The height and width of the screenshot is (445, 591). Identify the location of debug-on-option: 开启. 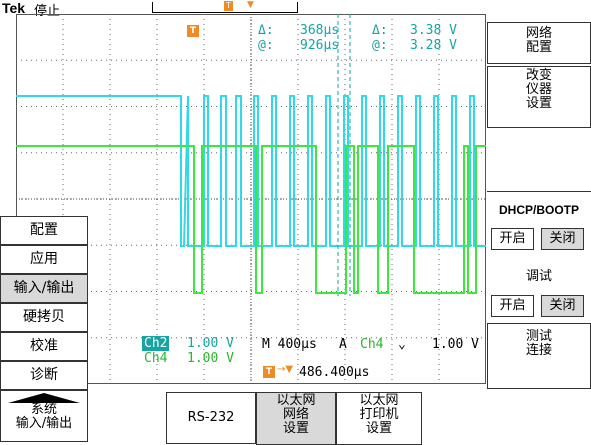
(512, 306).